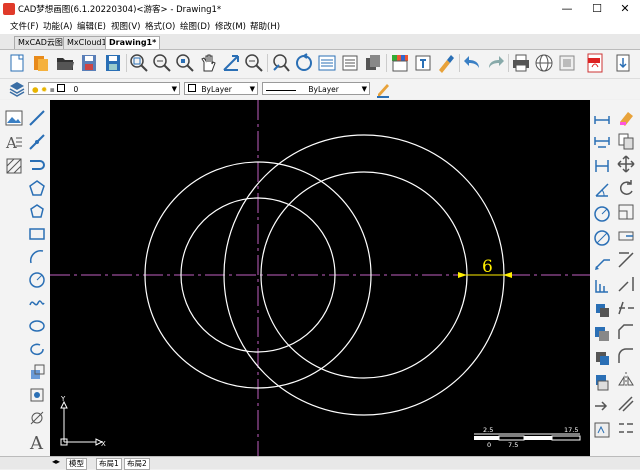 Image resolution: width=640 pixels, height=470 pixels. I want to click on match-properties-icon, so click(446, 63).